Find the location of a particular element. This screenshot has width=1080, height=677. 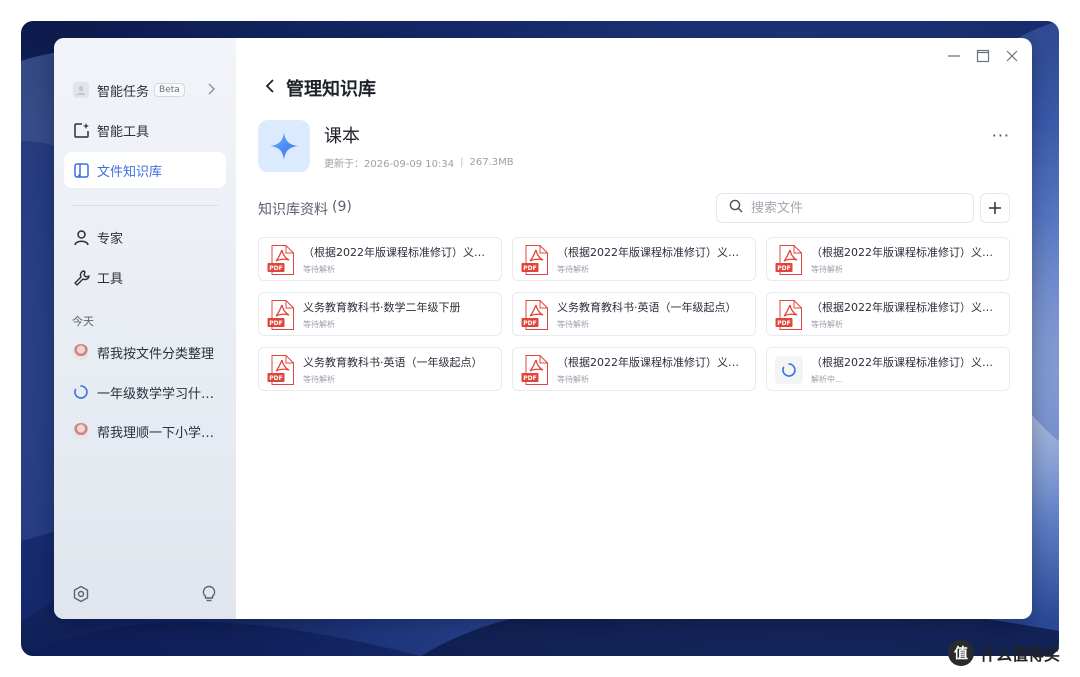

sidebar-item-tools: 工具 is located at coordinates (145, 277).